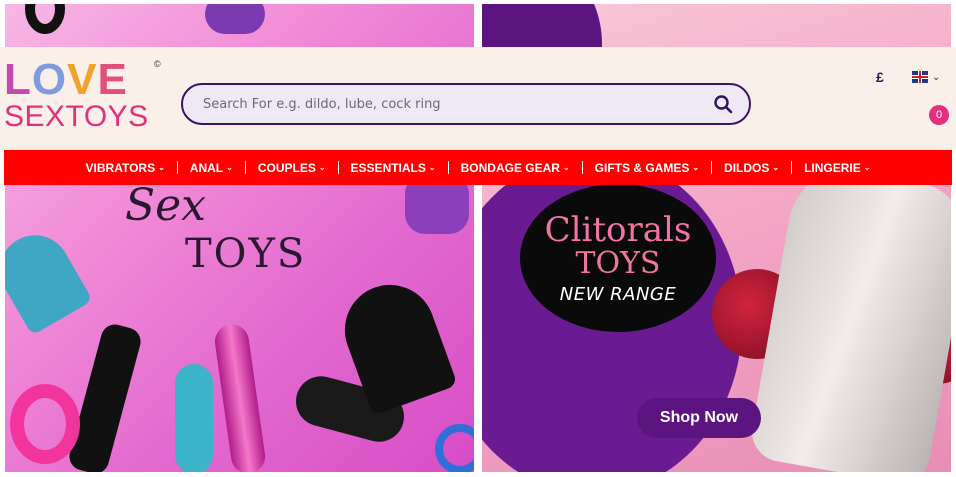  I want to click on logo-sextoys-text: SEXTOYS, so click(76, 116).